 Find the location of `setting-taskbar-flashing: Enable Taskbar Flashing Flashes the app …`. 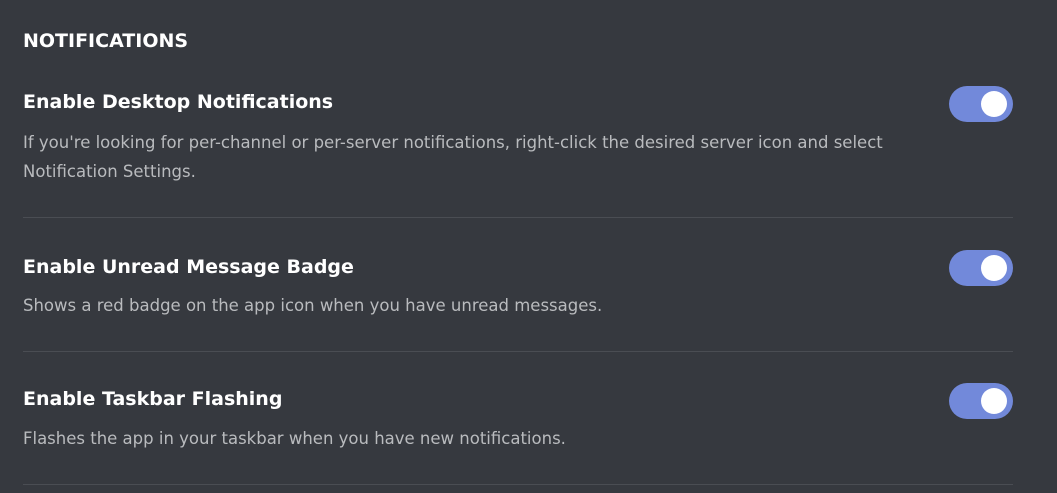

setting-taskbar-flashing: Enable Taskbar Flashing Flashes the app … is located at coordinates (518, 419).